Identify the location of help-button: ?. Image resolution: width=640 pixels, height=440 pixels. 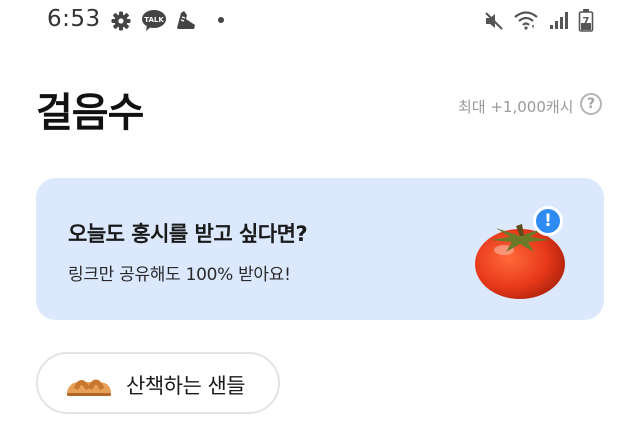
(591, 104).